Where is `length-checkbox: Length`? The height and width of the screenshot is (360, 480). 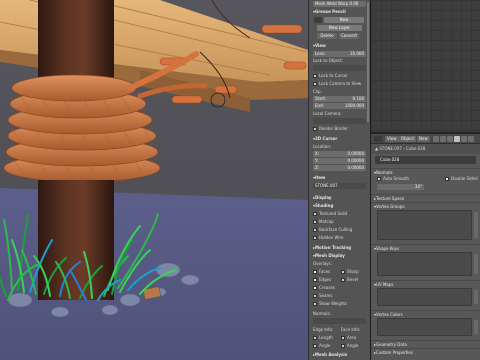 length-checkbox: Length is located at coordinates (325, 338).